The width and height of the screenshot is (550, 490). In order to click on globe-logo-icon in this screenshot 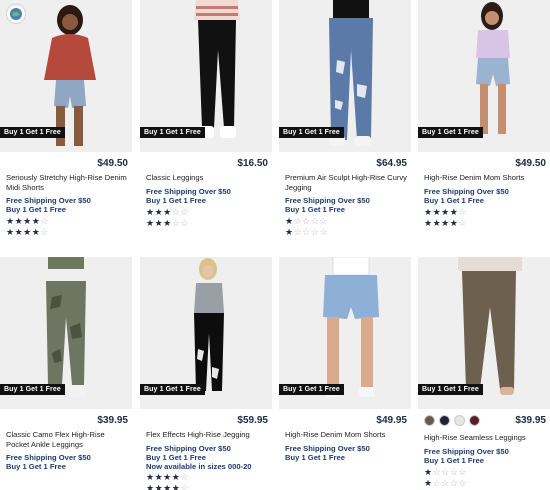, I will do `click(16, 14)`.